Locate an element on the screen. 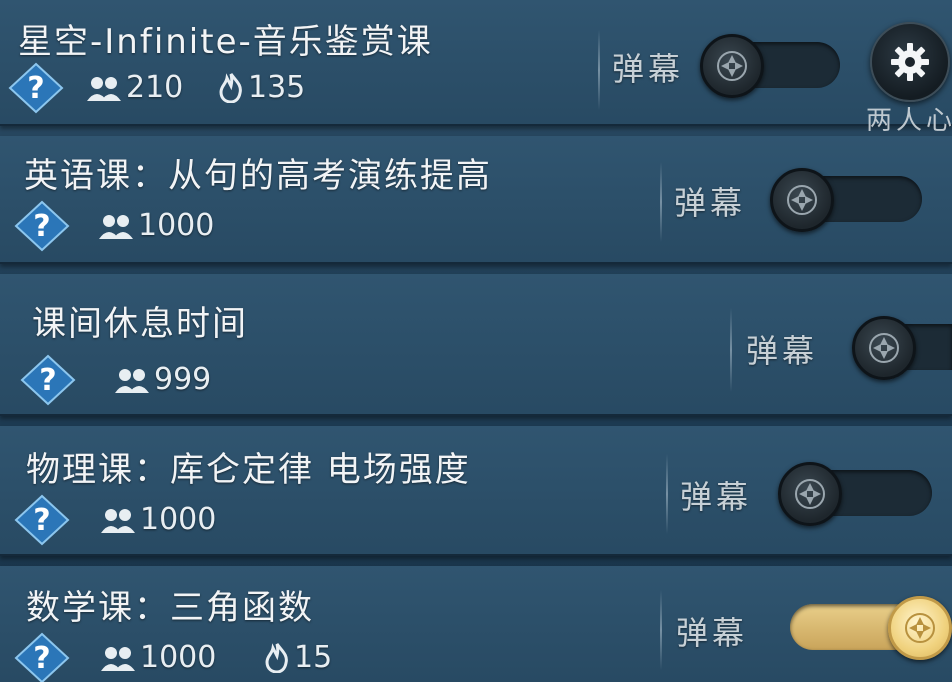  viewer-count-value: 999 is located at coordinates (183, 379).